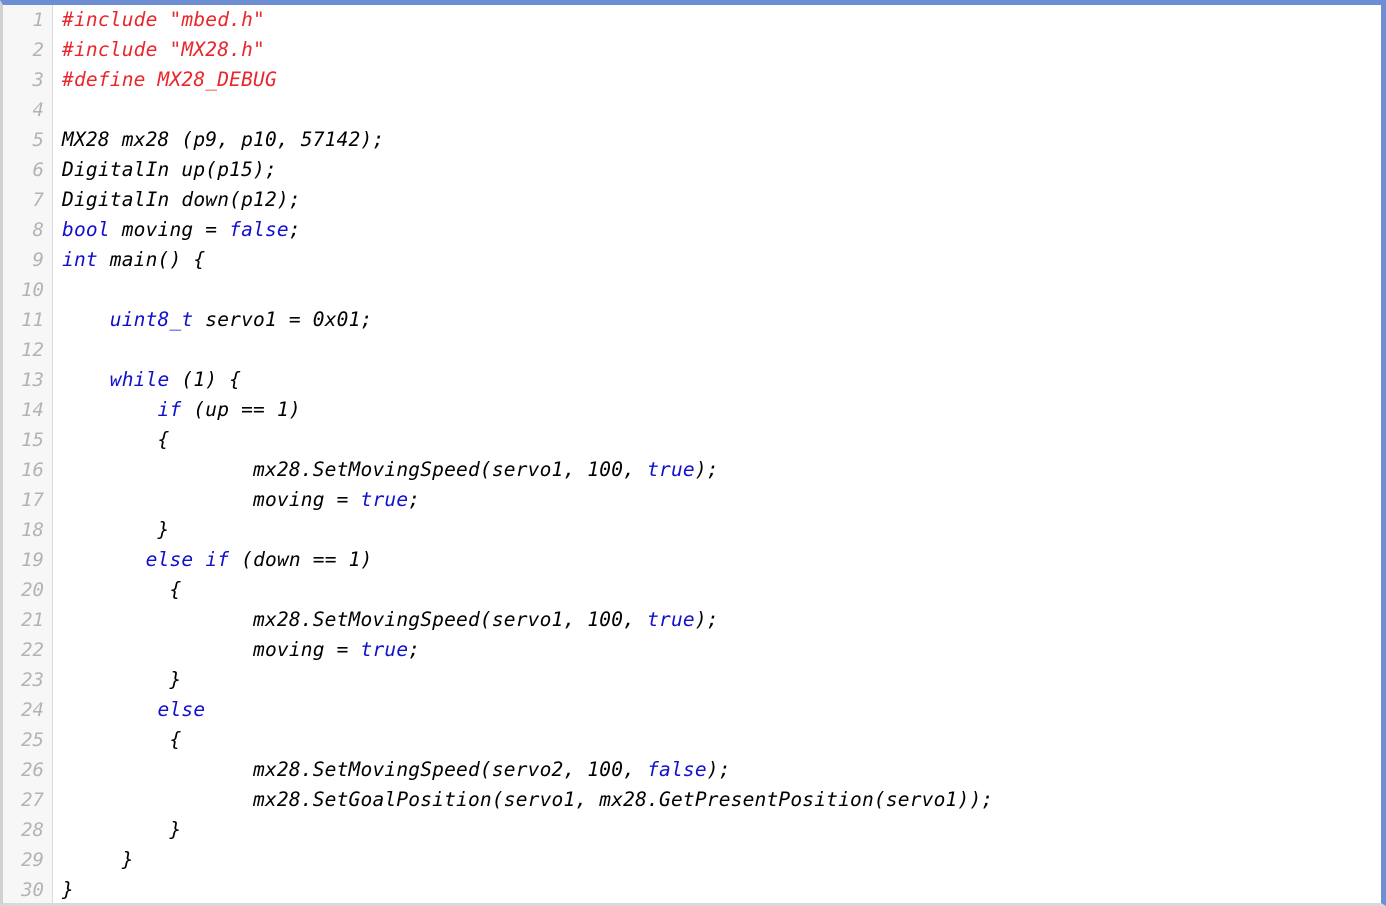 This screenshot has height=906, width=1386. Describe the element at coordinates (32, 350) in the screenshot. I see `line-number: 12` at that location.